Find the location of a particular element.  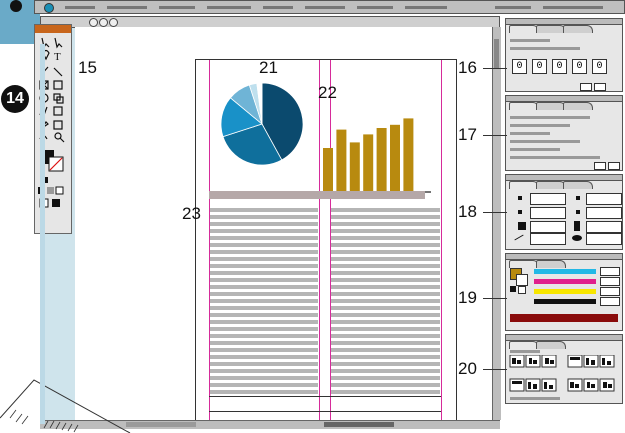

close-button is located at coordinates (93, 22).